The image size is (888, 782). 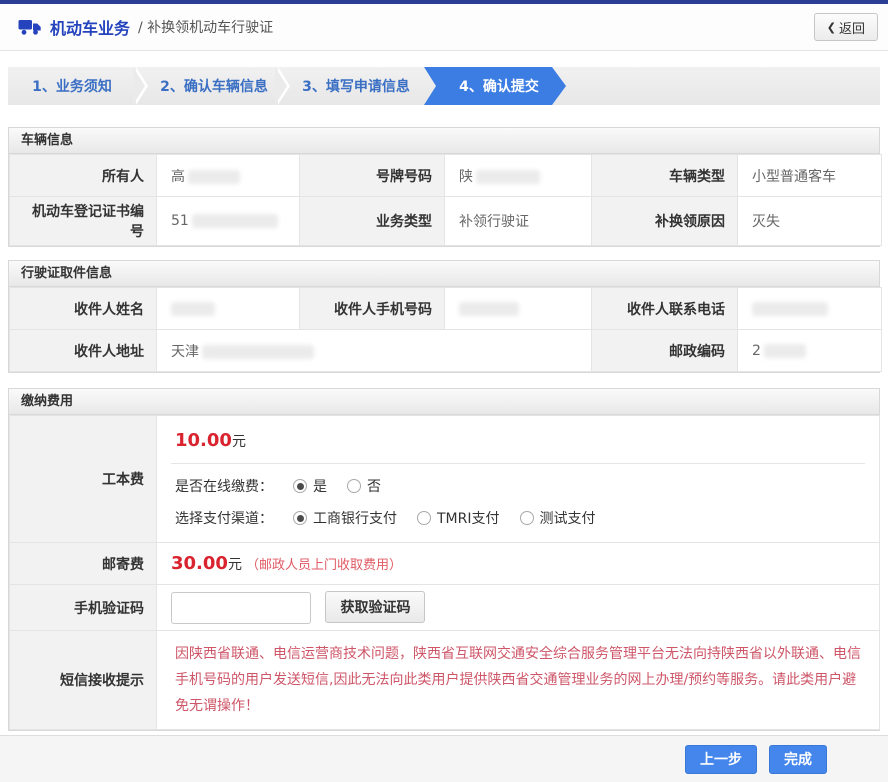 I want to click on field-value: 51, so click(x=228, y=221).